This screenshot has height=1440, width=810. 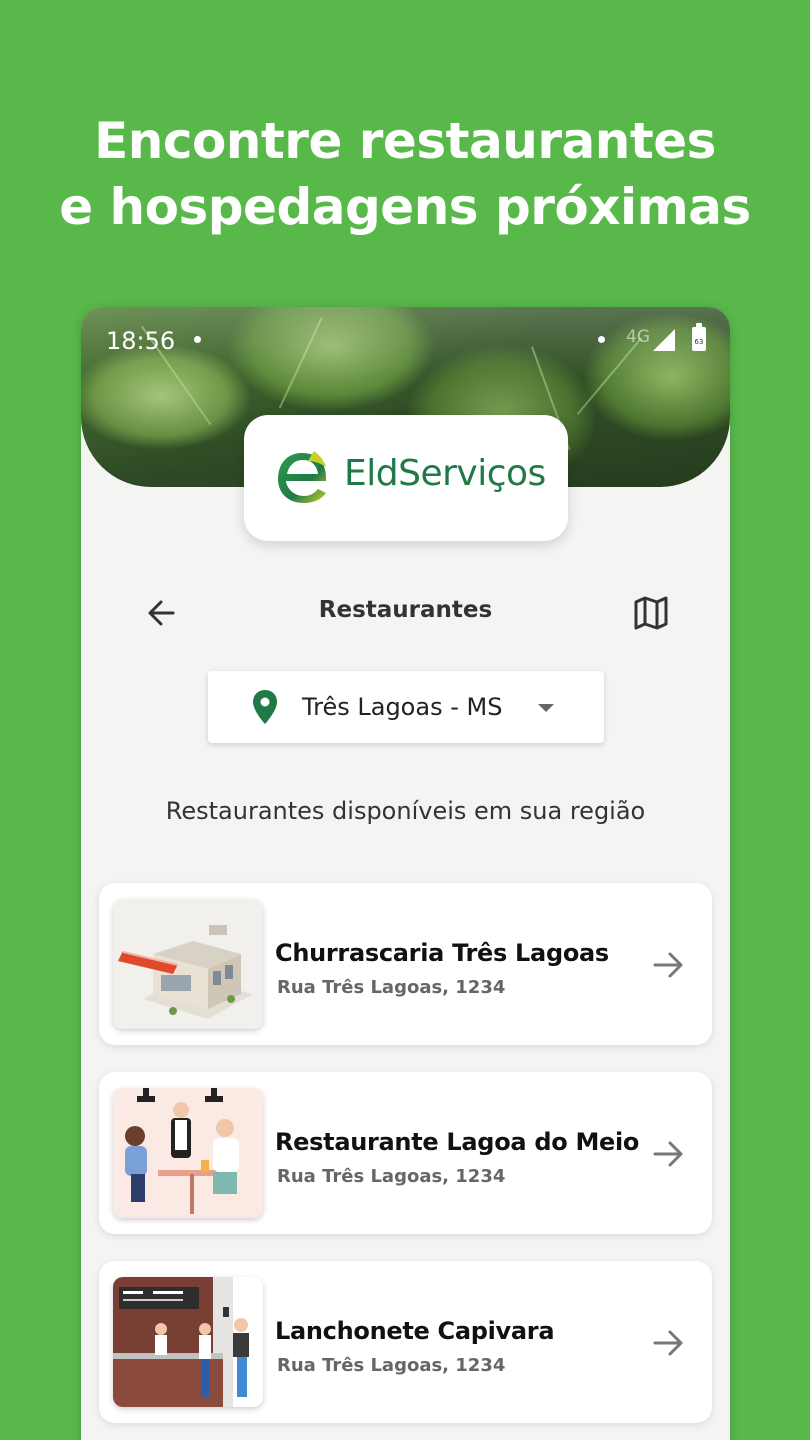 What do you see at coordinates (405, 141) in the screenshot?
I see `headline-line-1: Encontre restaurantes` at bounding box center [405, 141].